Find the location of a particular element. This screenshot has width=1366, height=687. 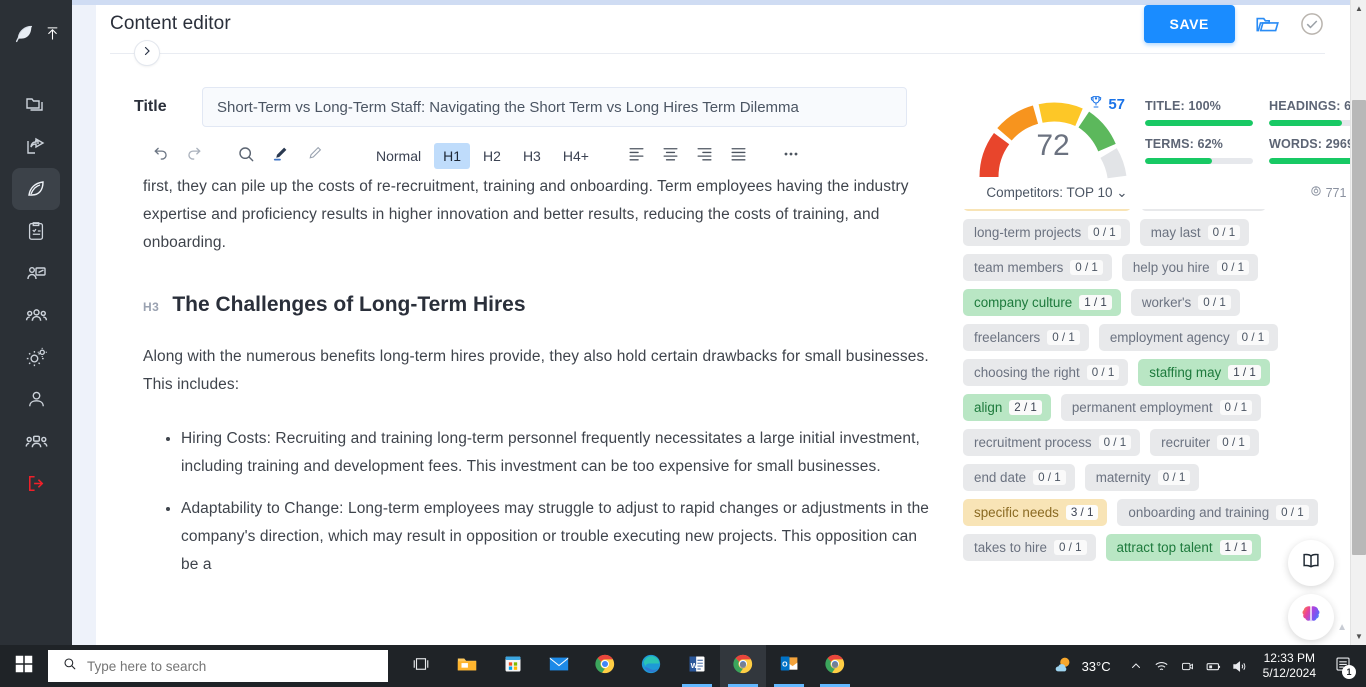

keyword-tag: help you hire 0 / 1 is located at coordinates (1190, 267).